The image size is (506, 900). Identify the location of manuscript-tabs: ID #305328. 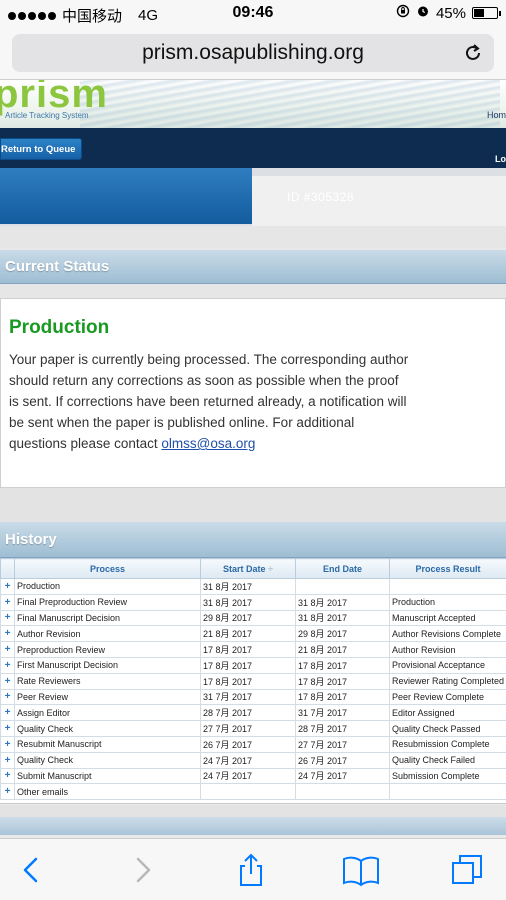
(253, 197).